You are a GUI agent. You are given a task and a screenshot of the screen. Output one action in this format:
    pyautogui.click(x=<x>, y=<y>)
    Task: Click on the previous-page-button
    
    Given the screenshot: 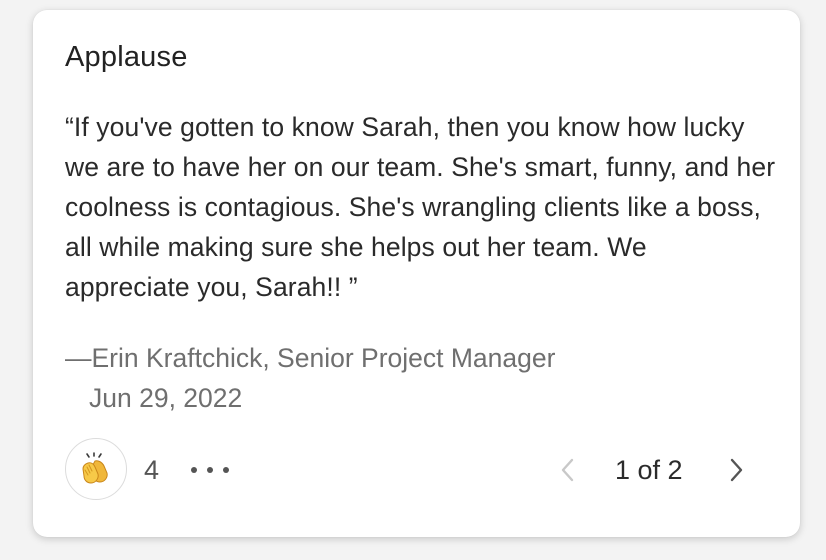 What is the action you would take?
    pyautogui.click(x=568, y=470)
    